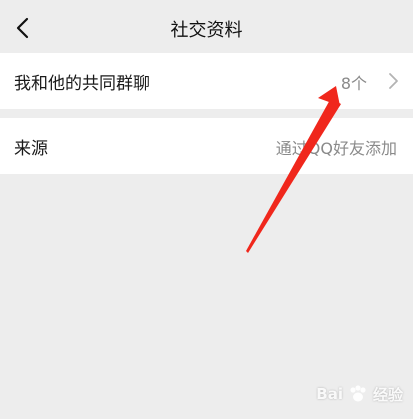  I want to click on page-title: 社交资料, so click(206, 30).